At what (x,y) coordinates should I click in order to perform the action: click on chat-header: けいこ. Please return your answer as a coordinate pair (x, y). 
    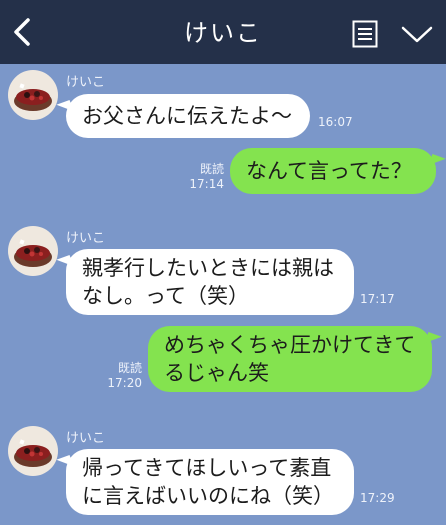
    Looking at the image, I should click on (223, 32).